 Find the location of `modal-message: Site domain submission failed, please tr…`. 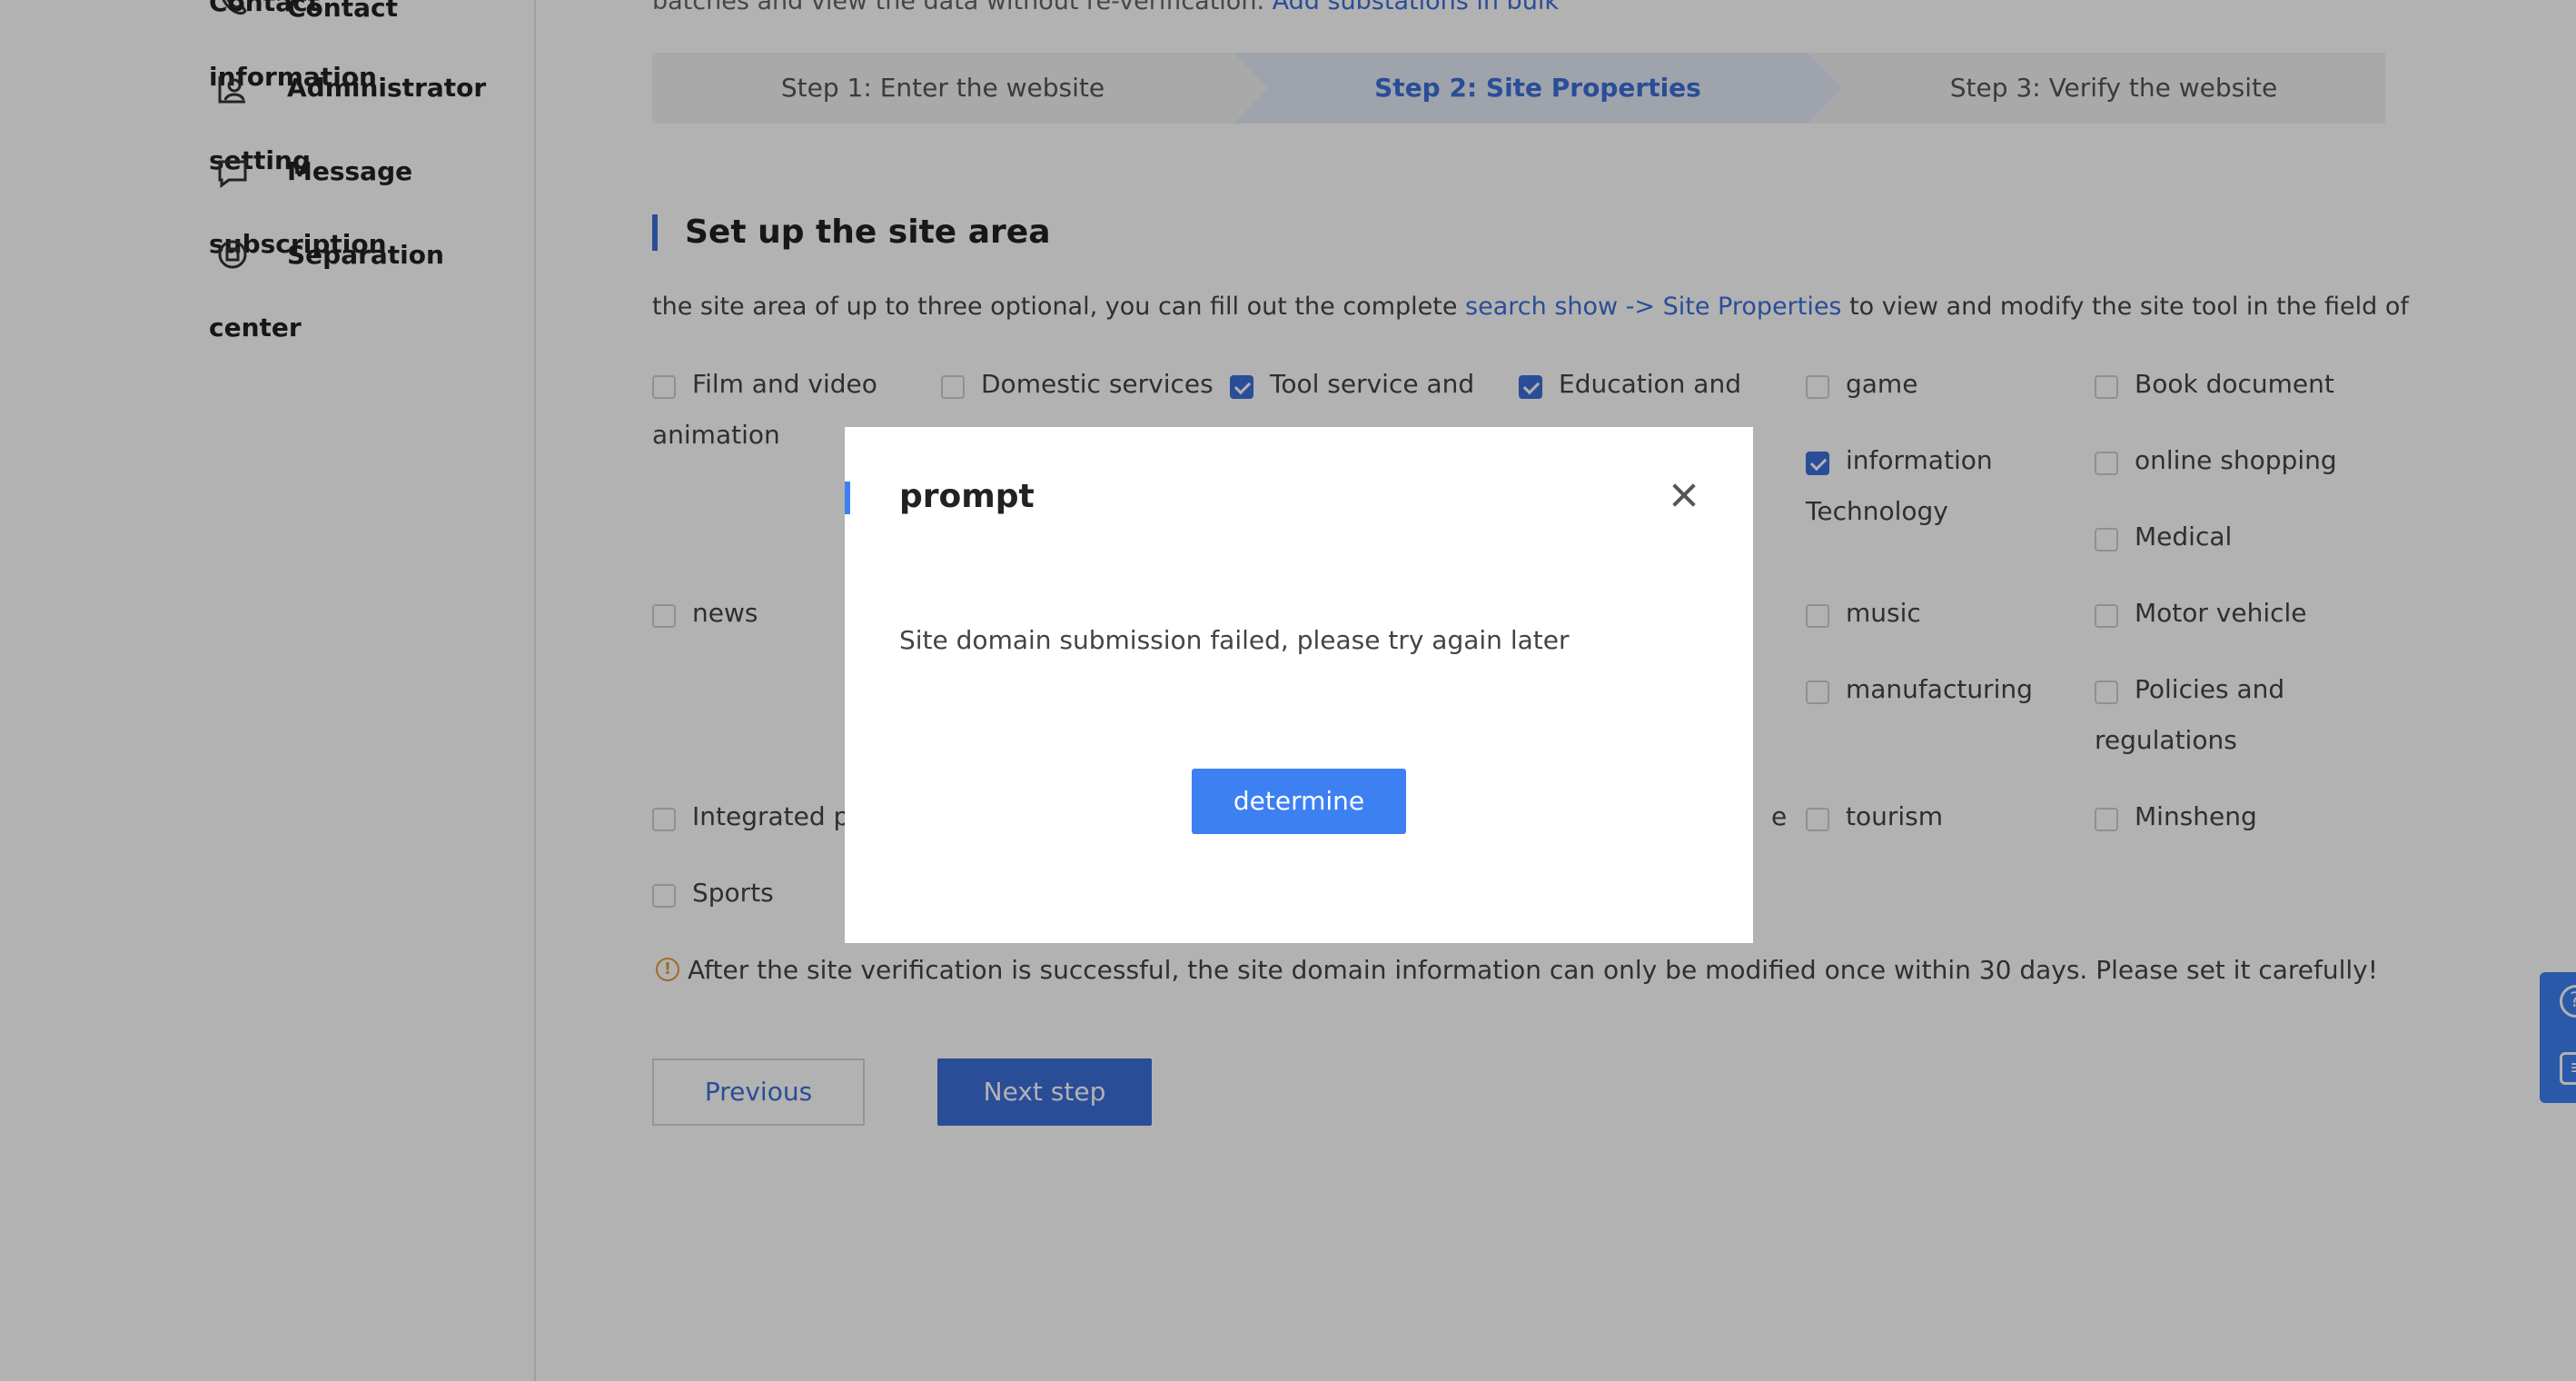

modal-message: Site domain submission failed, please tr… is located at coordinates (1234, 640).